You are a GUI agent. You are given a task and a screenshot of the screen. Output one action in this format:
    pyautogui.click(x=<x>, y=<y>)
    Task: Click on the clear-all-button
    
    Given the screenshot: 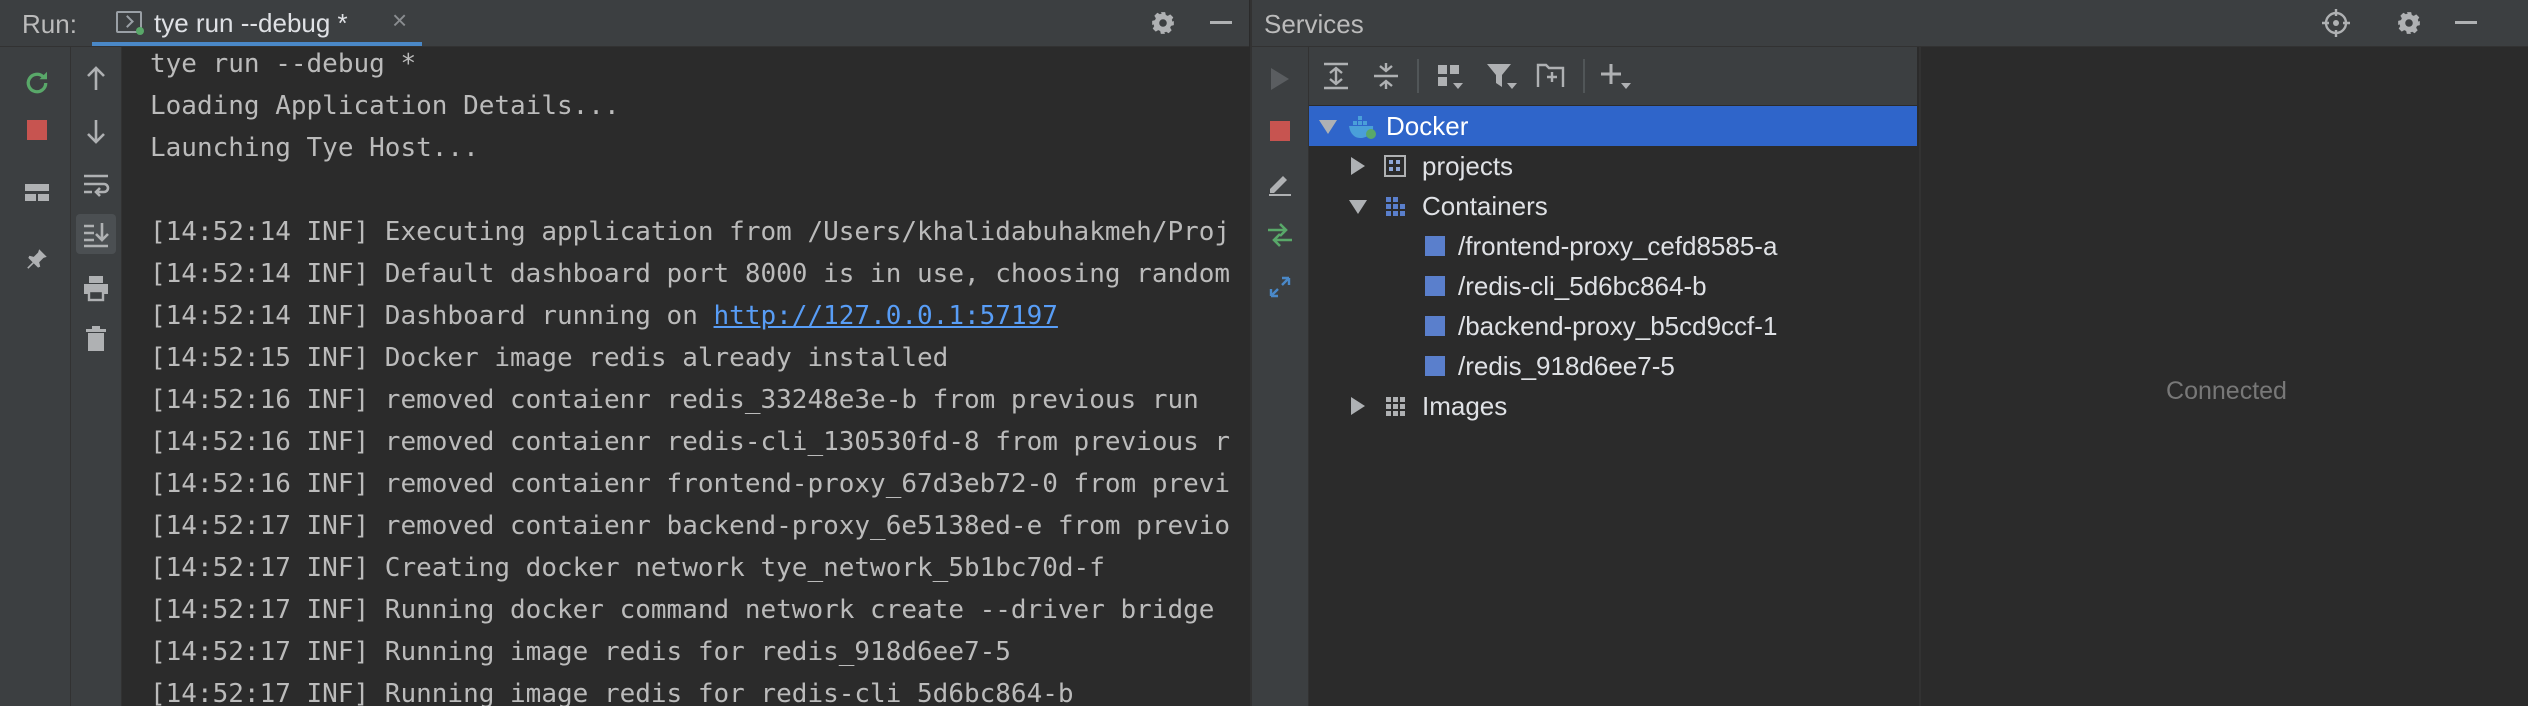 What is the action you would take?
    pyautogui.click(x=96, y=339)
    